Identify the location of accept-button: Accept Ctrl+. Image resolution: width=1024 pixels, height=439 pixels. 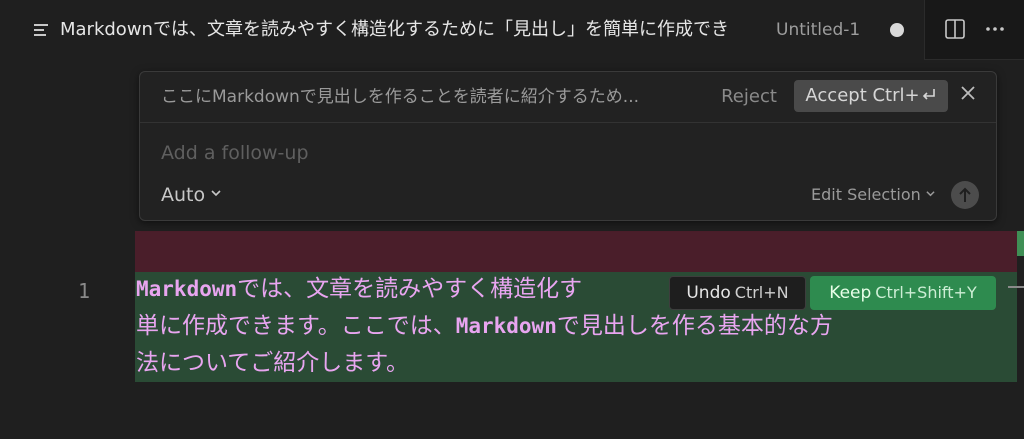
(871, 96).